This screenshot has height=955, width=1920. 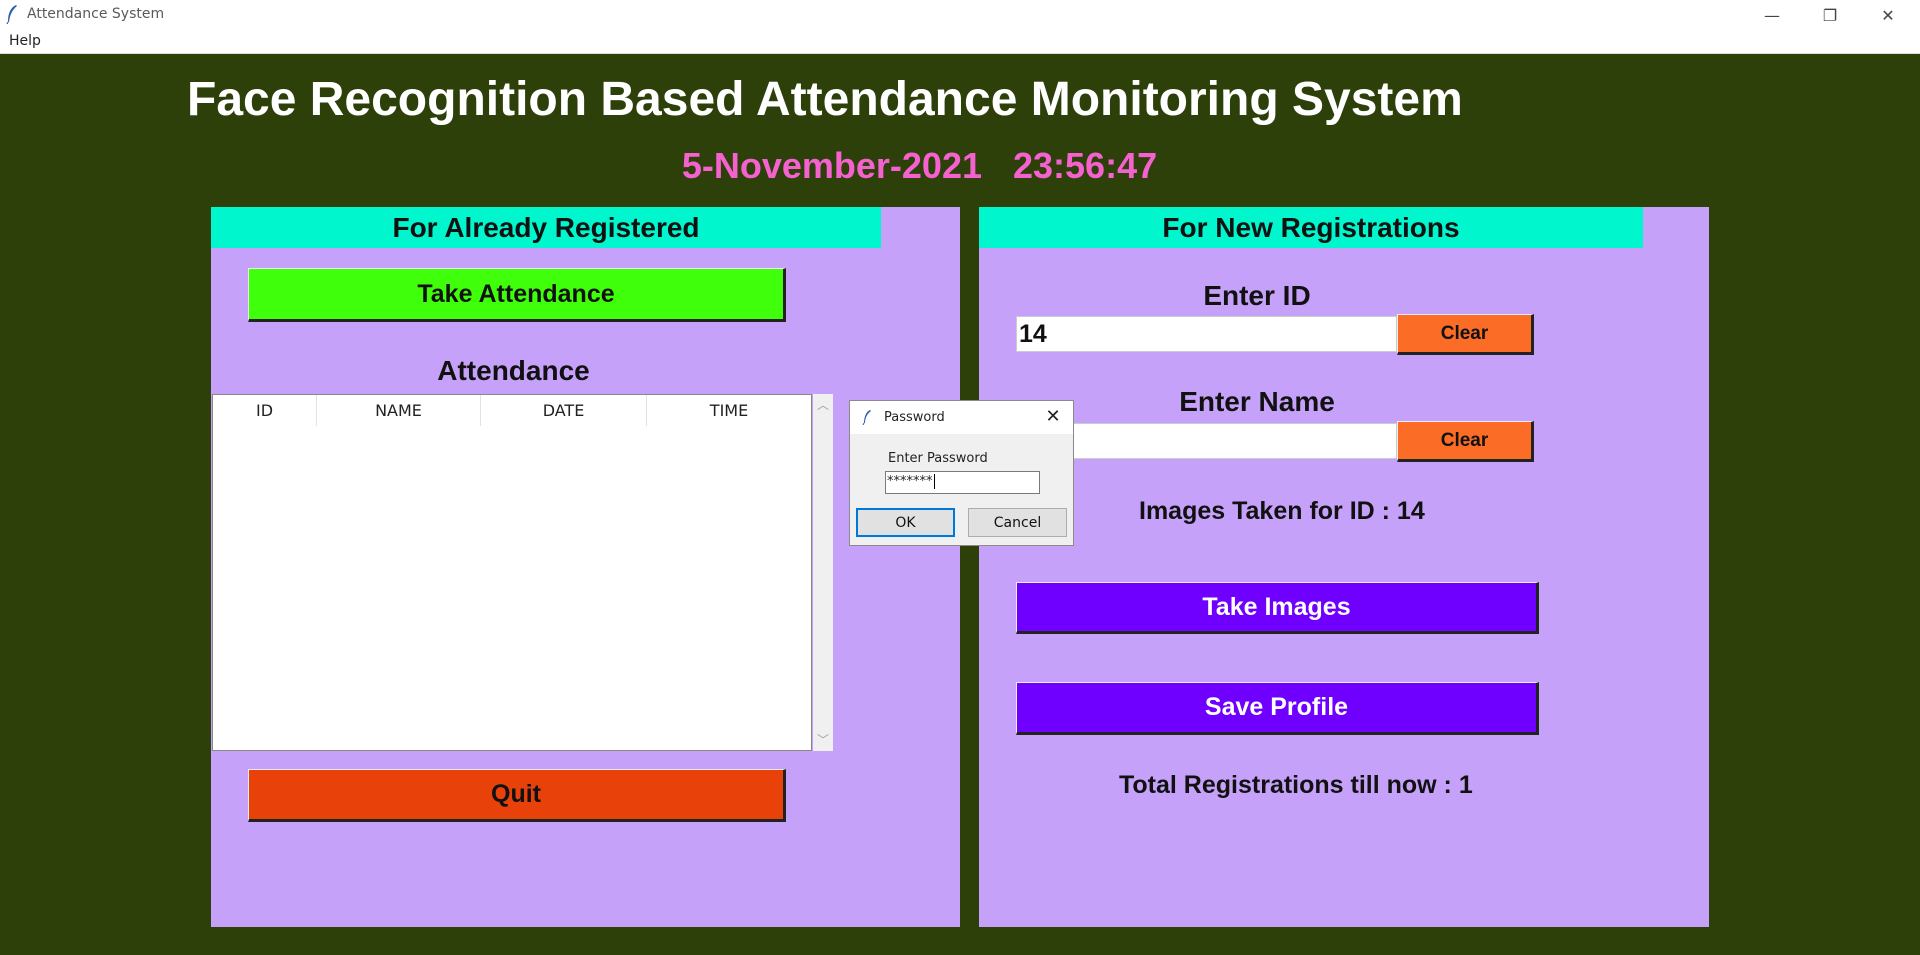 What do you see at coordinates (823, 572) in the screenshot?
I see `table-scrollbar: ︿ ﹀` at bounding box center [823, 572].